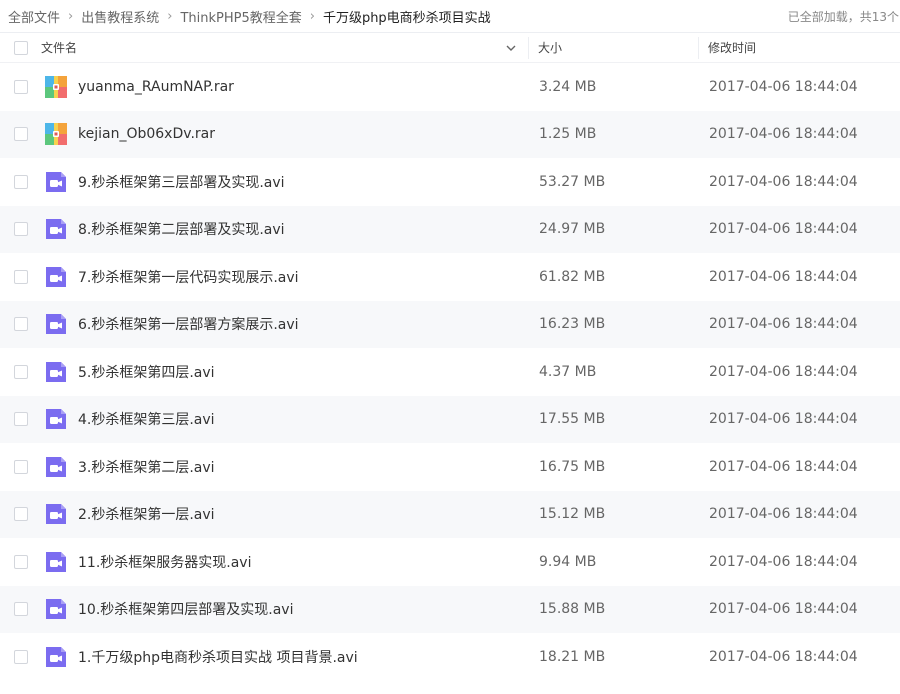 The height and width of the screenshot is (694, 900). I want to click on file-size: 1.25 MB, so click(568, 134).